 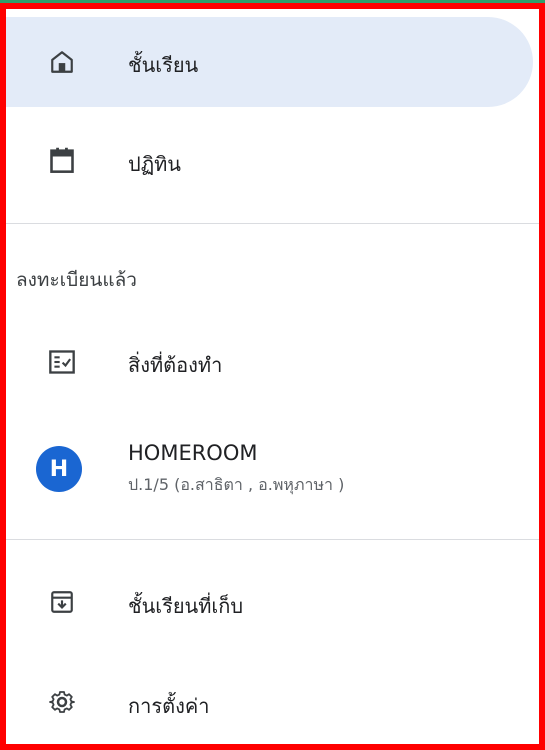 I want to click on calendar-icon, so click(x=62, y=160).